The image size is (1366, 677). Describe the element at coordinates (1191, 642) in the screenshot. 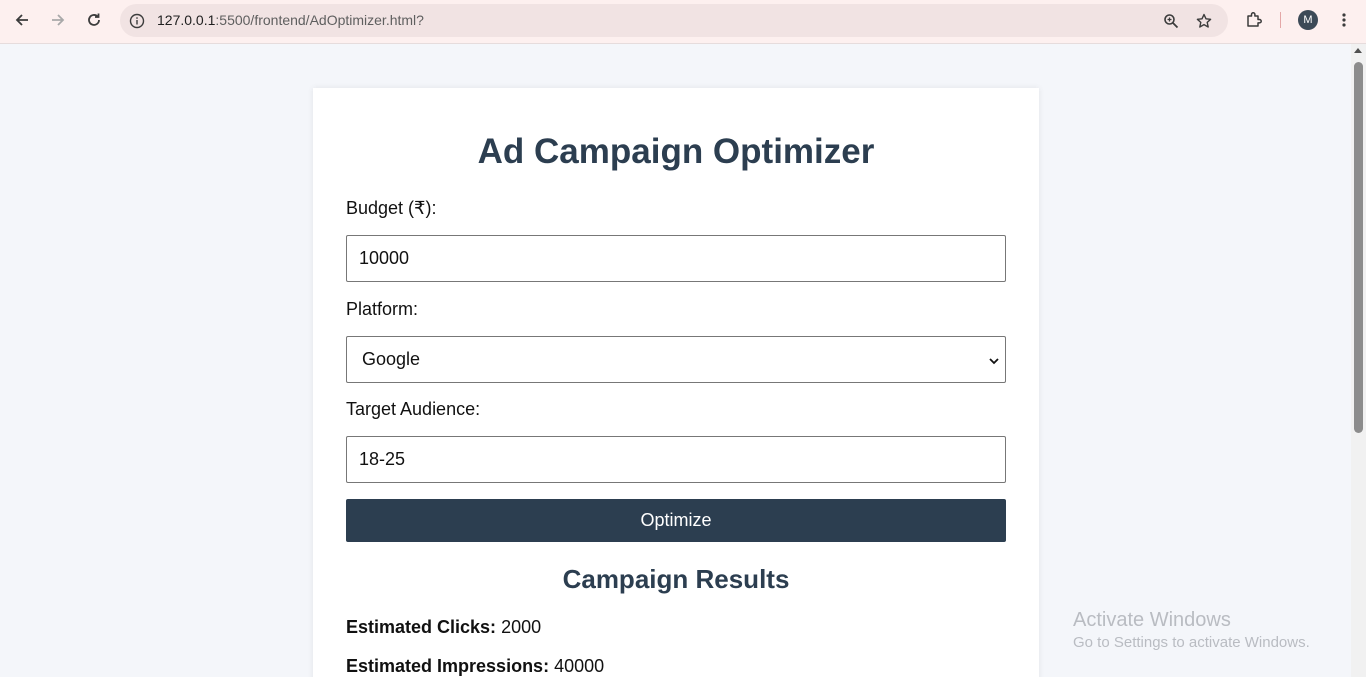

I see `watermark-subtitle: Go to Settings to activate Windows.` at that location.